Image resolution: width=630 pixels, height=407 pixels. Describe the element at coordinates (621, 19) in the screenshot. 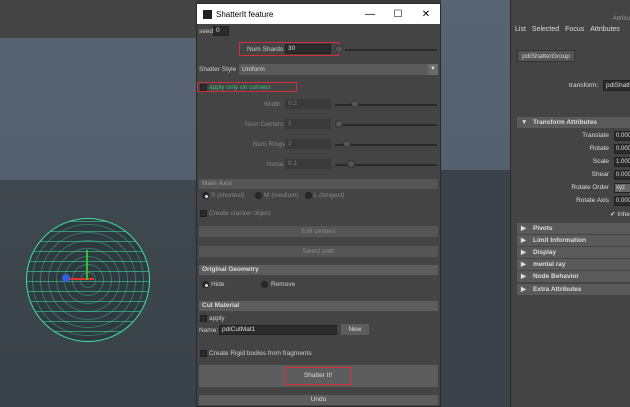

I see `attribute-editor-title: Attribu` at that location.